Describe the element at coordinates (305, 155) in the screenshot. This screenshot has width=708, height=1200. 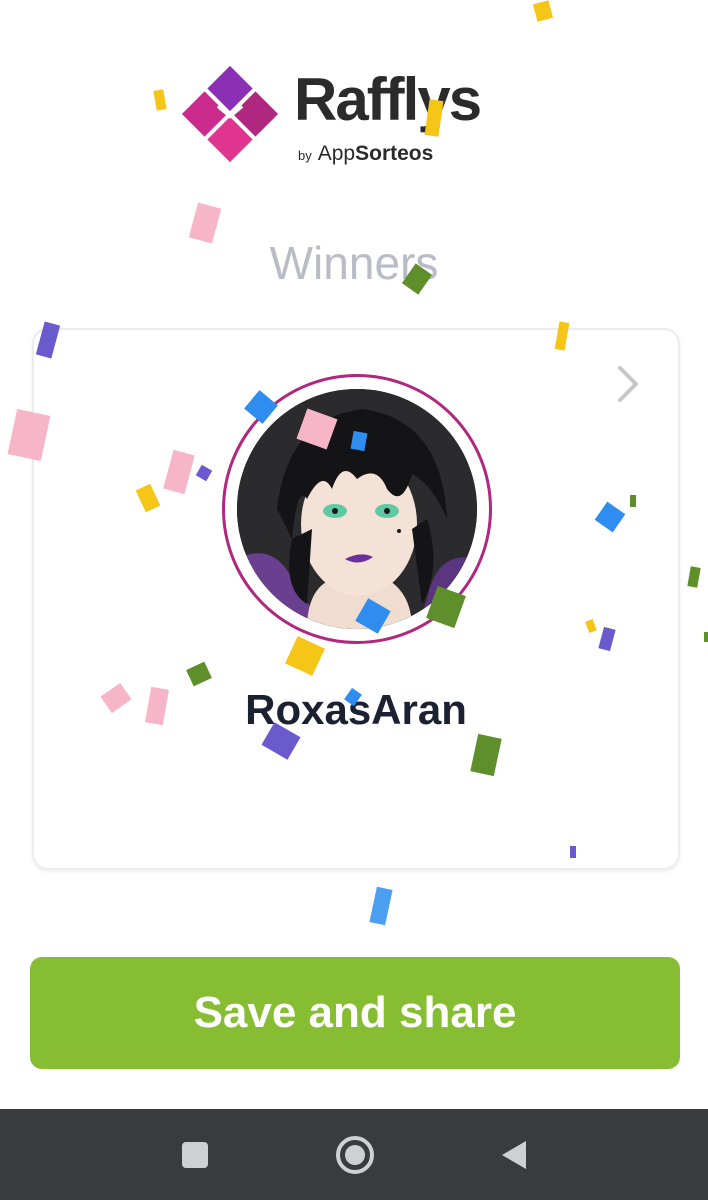
I see `byline-by: by` at that location.